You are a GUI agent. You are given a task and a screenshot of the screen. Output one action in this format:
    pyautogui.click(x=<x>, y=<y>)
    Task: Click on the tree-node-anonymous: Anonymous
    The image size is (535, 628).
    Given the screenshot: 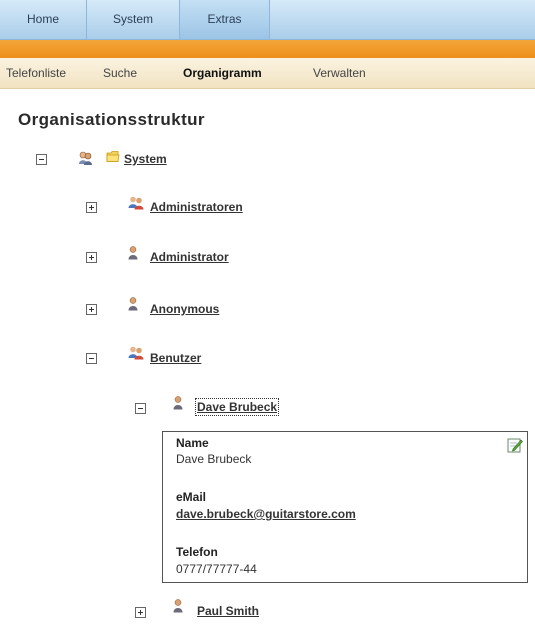 What is the action you would take?
    pyautogui.click(x=184, y=309)
    